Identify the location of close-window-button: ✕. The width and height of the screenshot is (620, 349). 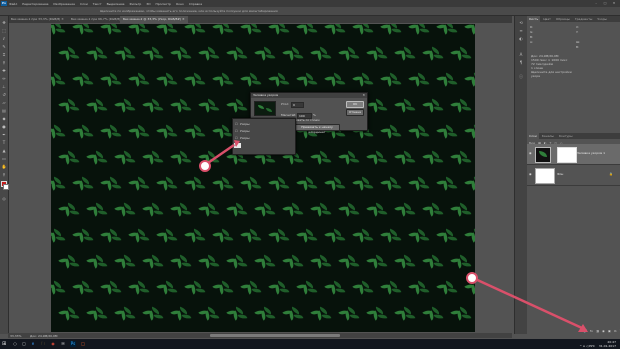
(614, 3).